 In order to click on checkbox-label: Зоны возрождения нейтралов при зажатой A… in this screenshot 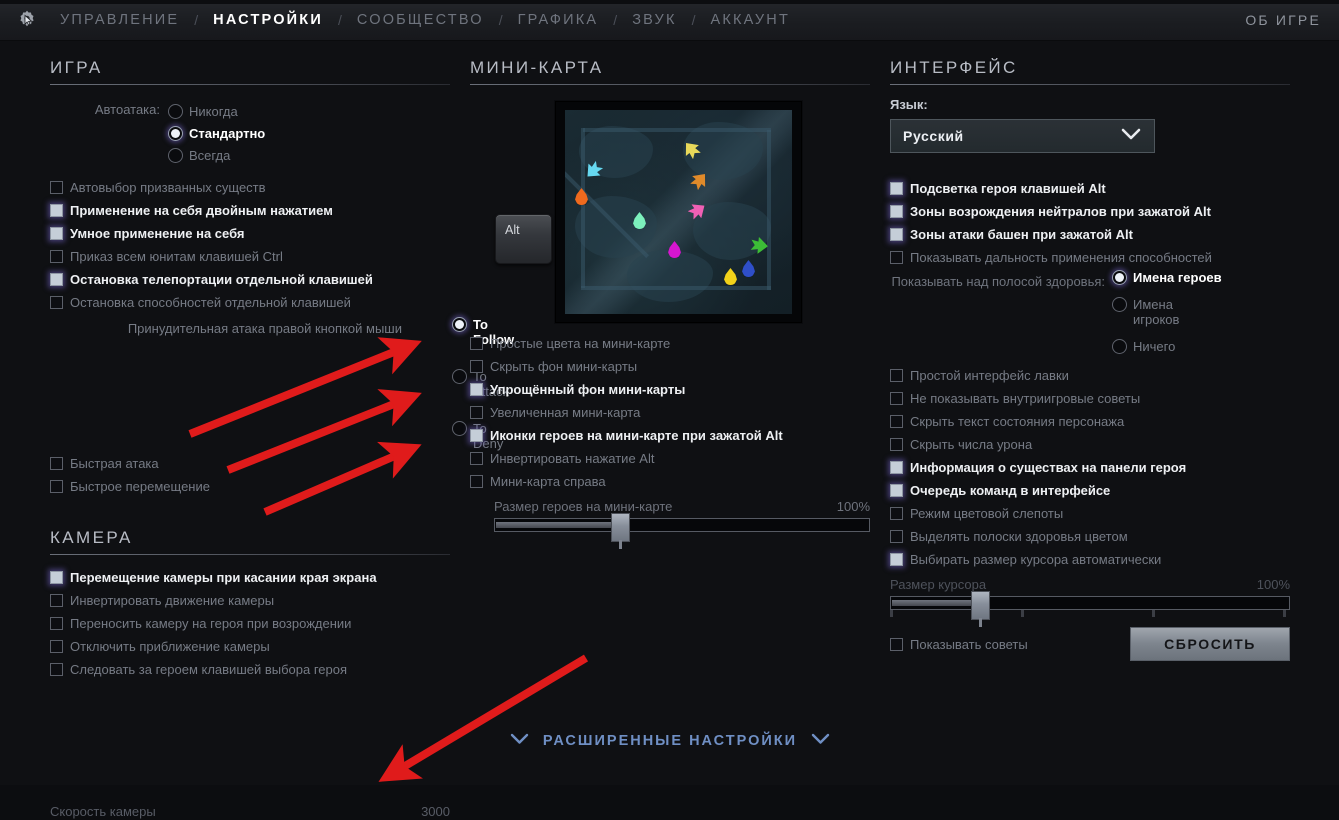, I will do `click(1060, 211)`.